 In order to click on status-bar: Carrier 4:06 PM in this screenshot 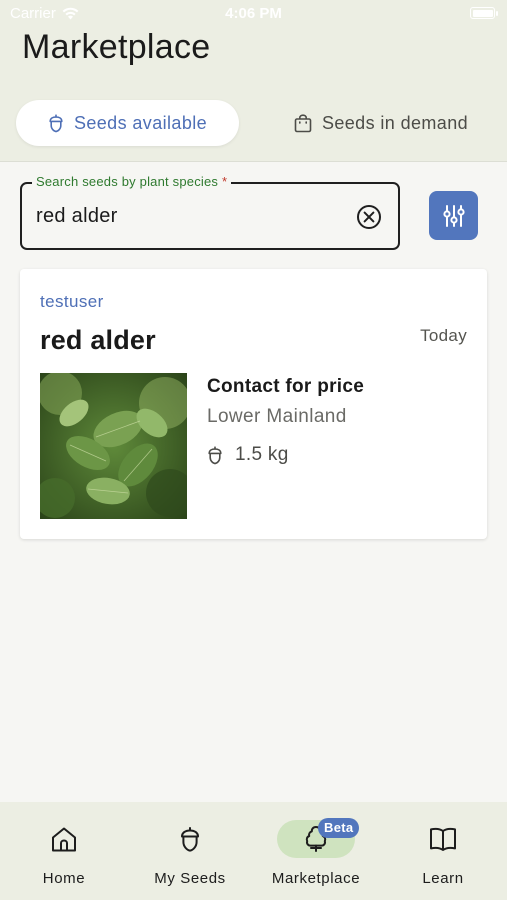, I will do `click(253, 14)`.